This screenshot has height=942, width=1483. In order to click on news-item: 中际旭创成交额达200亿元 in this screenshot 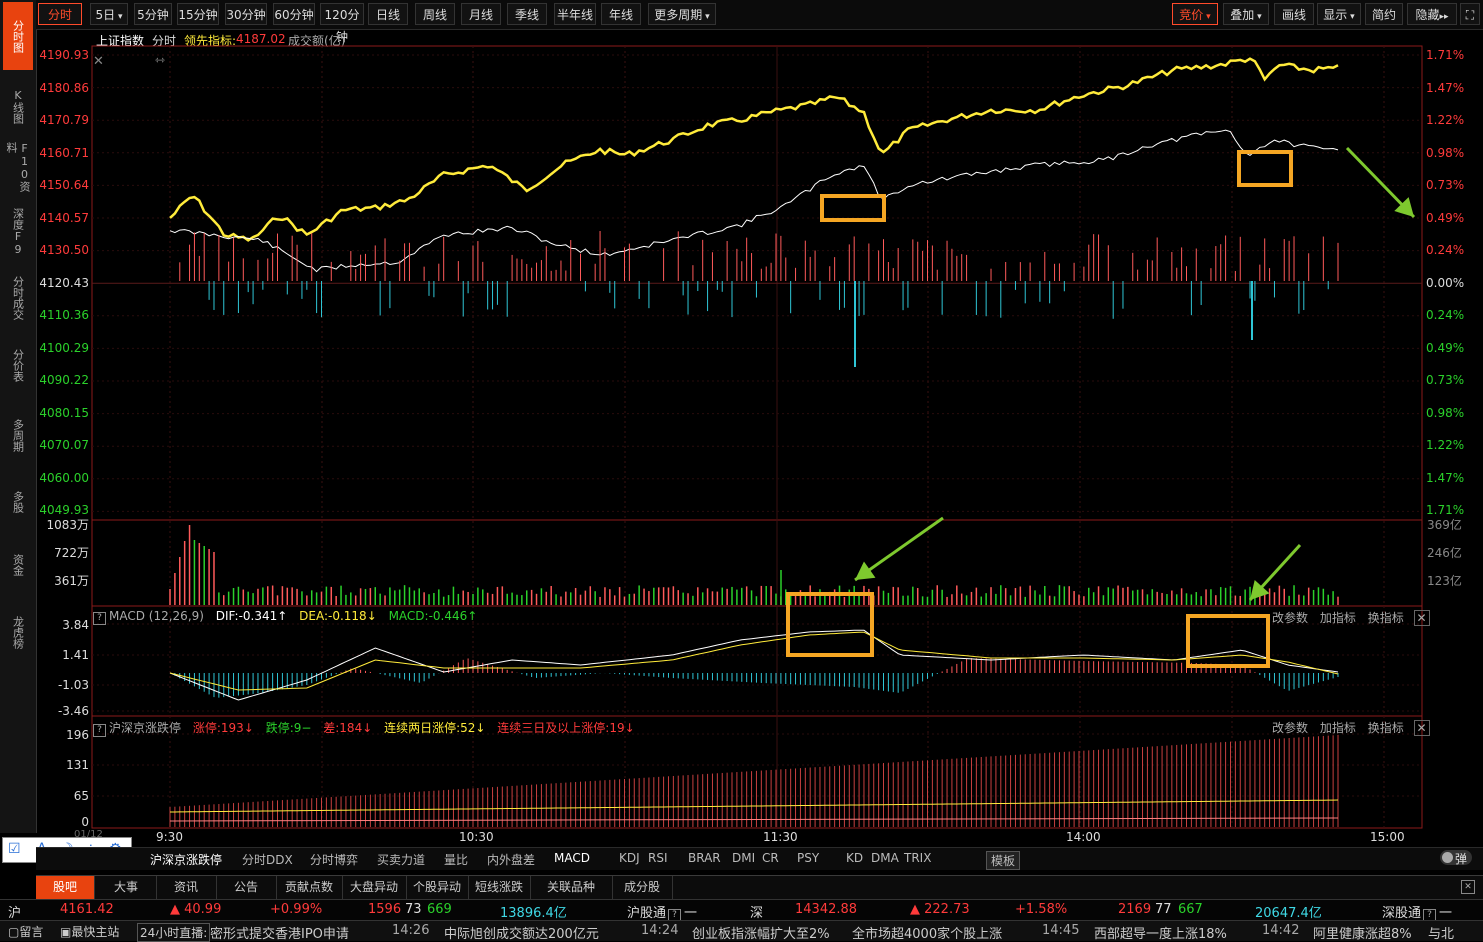, I will do `click(521, 932)`.